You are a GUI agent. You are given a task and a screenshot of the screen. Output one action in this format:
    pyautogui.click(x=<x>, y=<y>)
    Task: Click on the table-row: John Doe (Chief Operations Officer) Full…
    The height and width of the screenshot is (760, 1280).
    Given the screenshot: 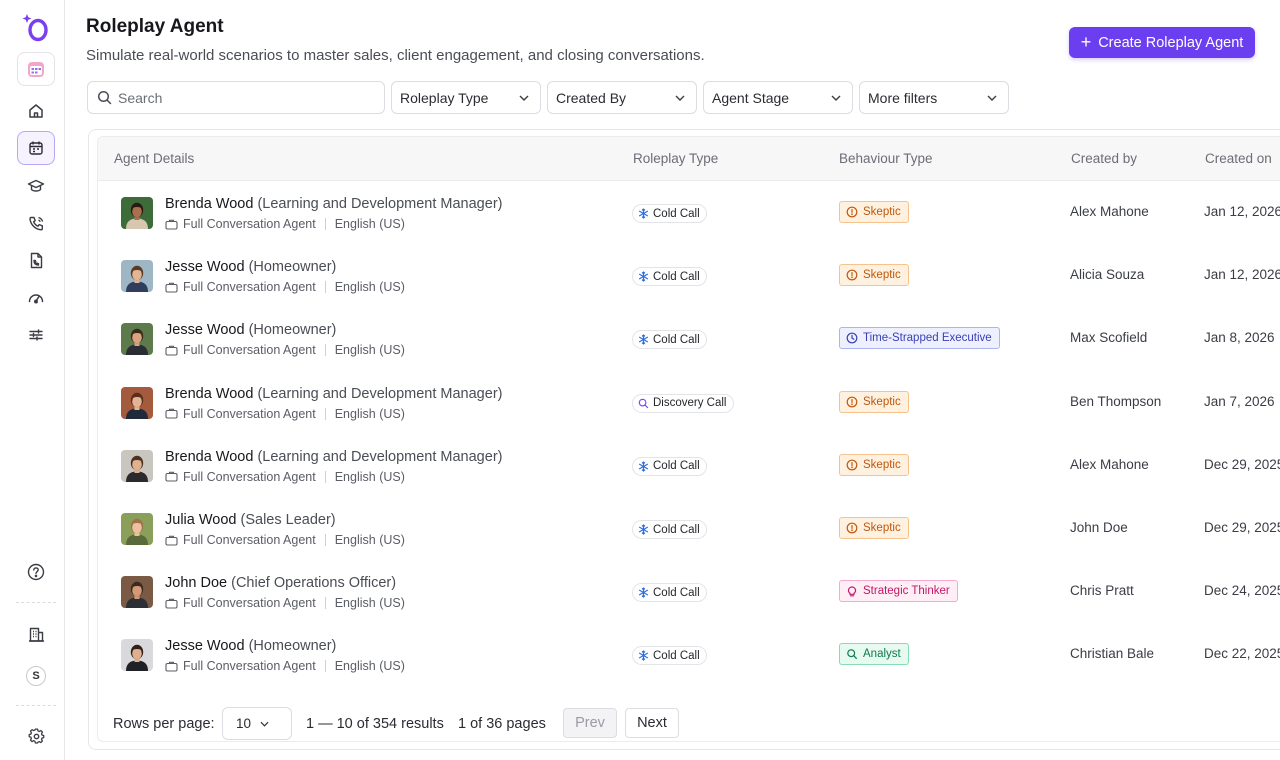 What is the action you would take?
    pyautogui.click(x=689, y=591)
    